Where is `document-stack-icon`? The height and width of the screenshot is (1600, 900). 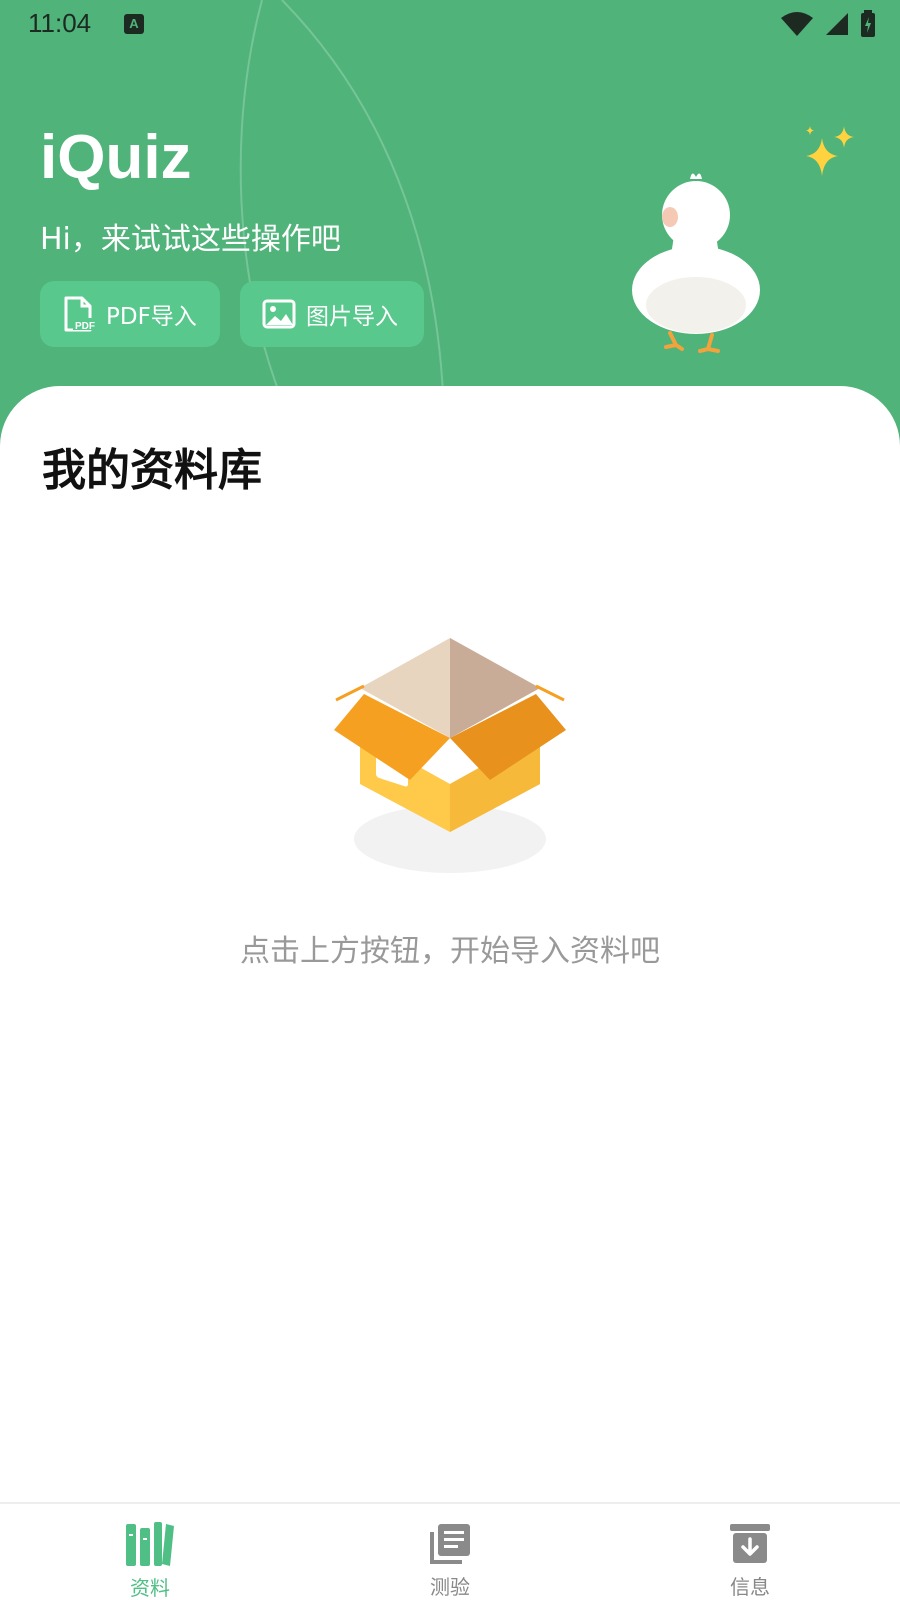 document-stack-icon is located at coordinates (450, 1543).